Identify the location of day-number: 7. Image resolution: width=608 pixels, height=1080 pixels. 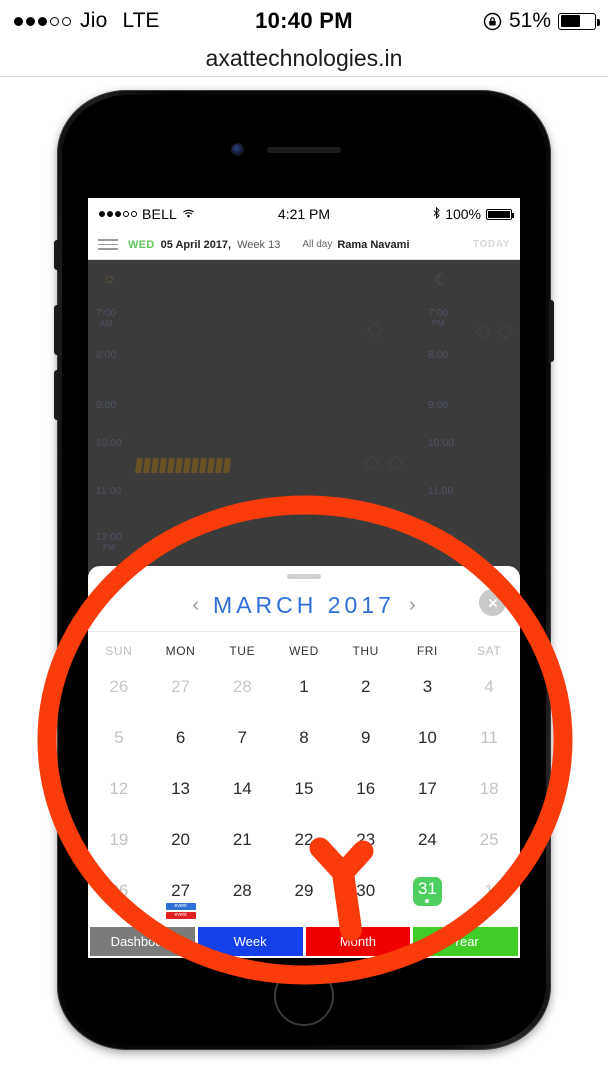
(242, 737).